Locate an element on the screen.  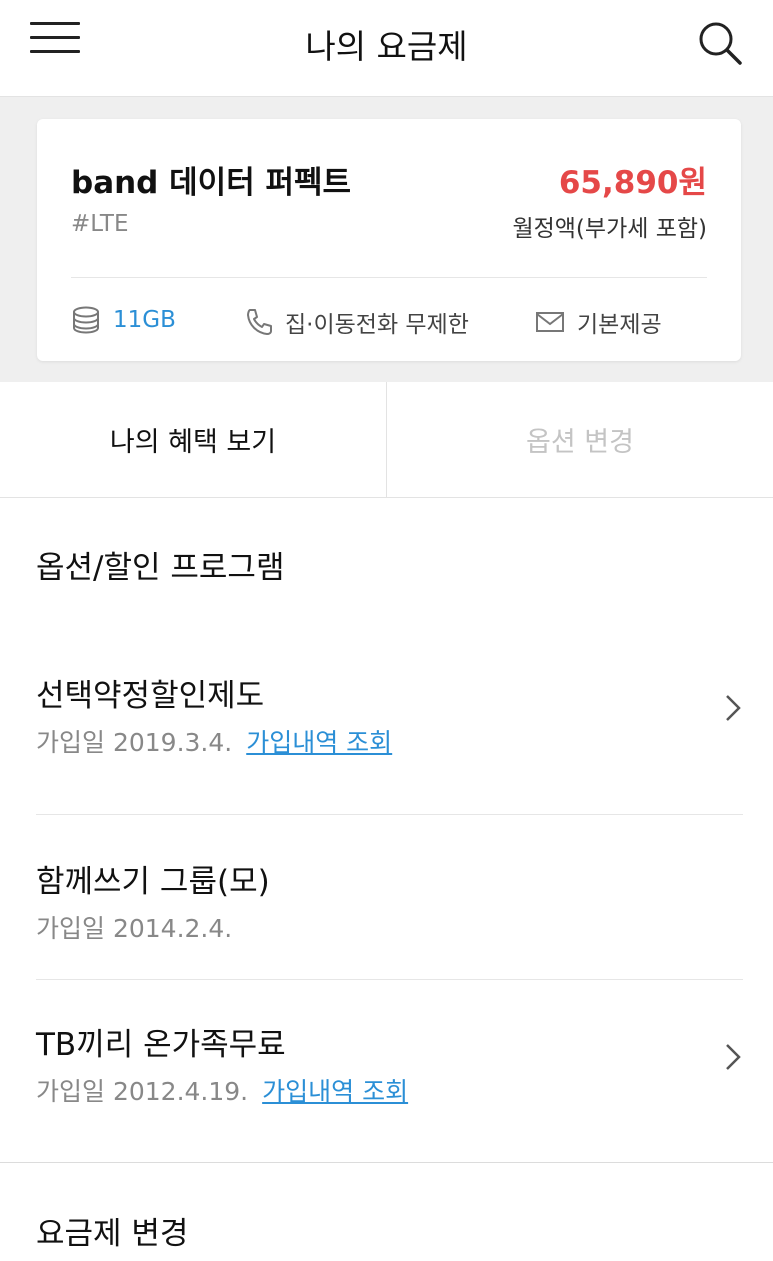
item-subtitle: 가입일 2019.3.4. 가입내역 조회 is located at coordinates (389, 741).